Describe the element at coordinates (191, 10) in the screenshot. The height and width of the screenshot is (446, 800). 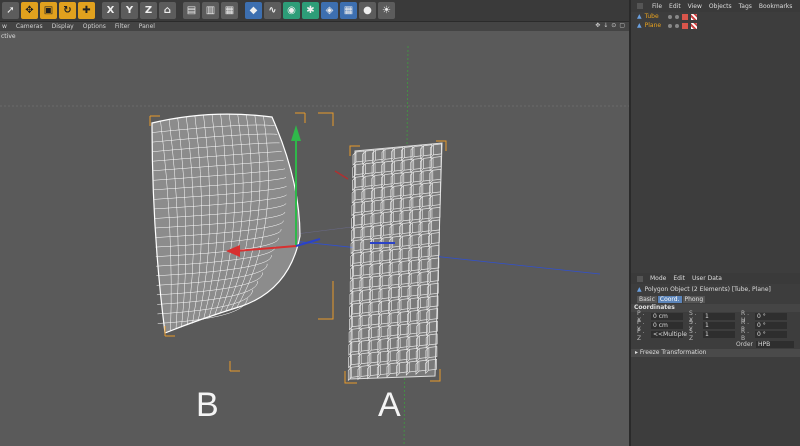
I see `render-view-icon: ▤` at that location.